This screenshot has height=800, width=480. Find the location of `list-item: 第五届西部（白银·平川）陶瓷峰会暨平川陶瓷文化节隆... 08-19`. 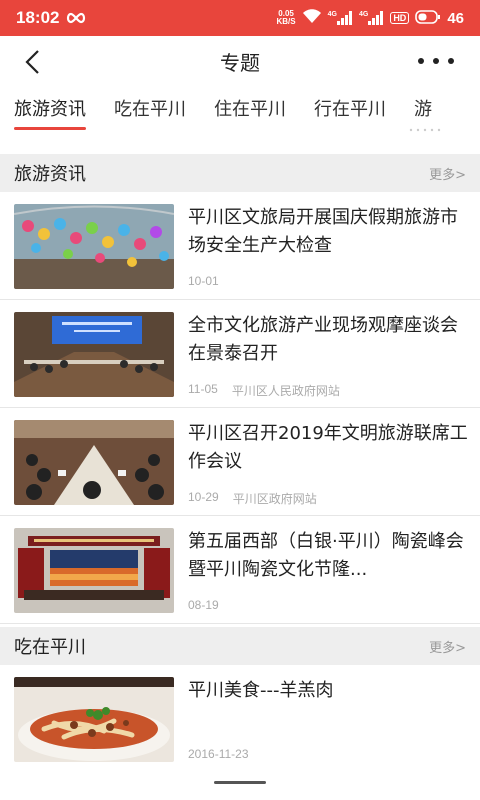

list-item: 第五届西部（白银·平川）陶瓷峰会暨平川陶瓷文化节隆... 08-19 is located at coordinates (240, 570).